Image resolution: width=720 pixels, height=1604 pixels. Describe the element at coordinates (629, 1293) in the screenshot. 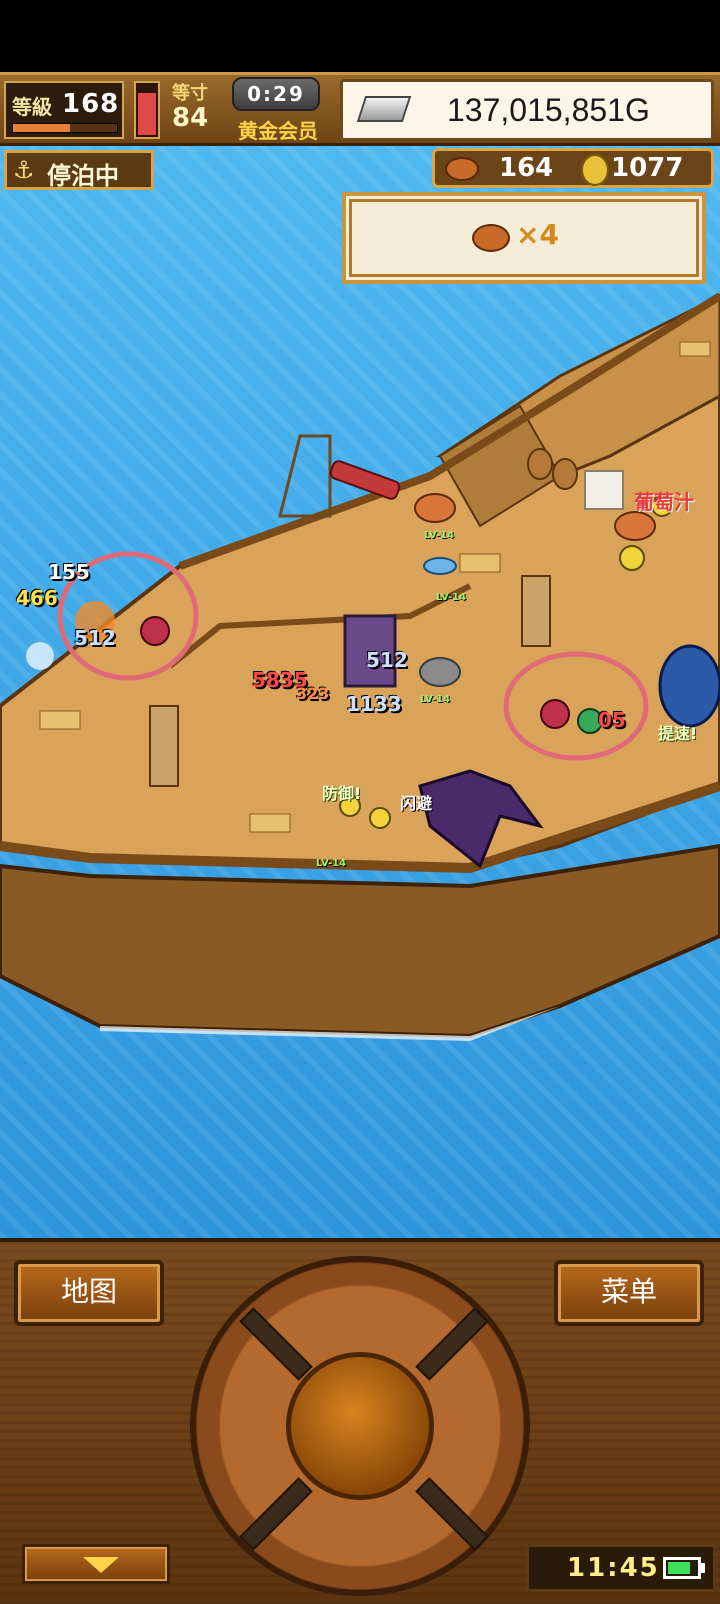

I see `menu-button: 菜单` at that location.